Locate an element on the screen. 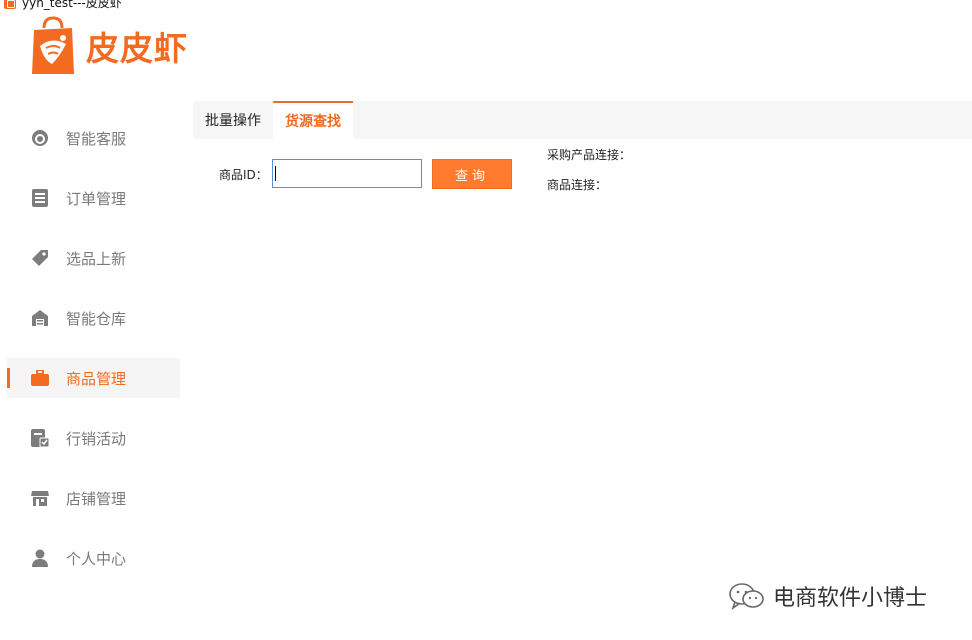  sidebar-item-warehouse: 智能仓库 is located at coordinates (90, 318).